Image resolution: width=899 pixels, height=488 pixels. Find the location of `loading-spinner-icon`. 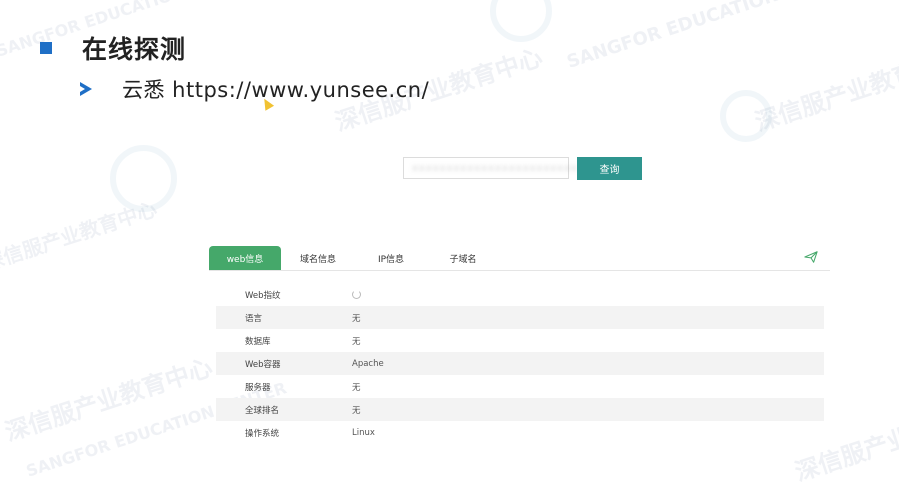

loading-spinner-icon is located at coordinates (356, 294).